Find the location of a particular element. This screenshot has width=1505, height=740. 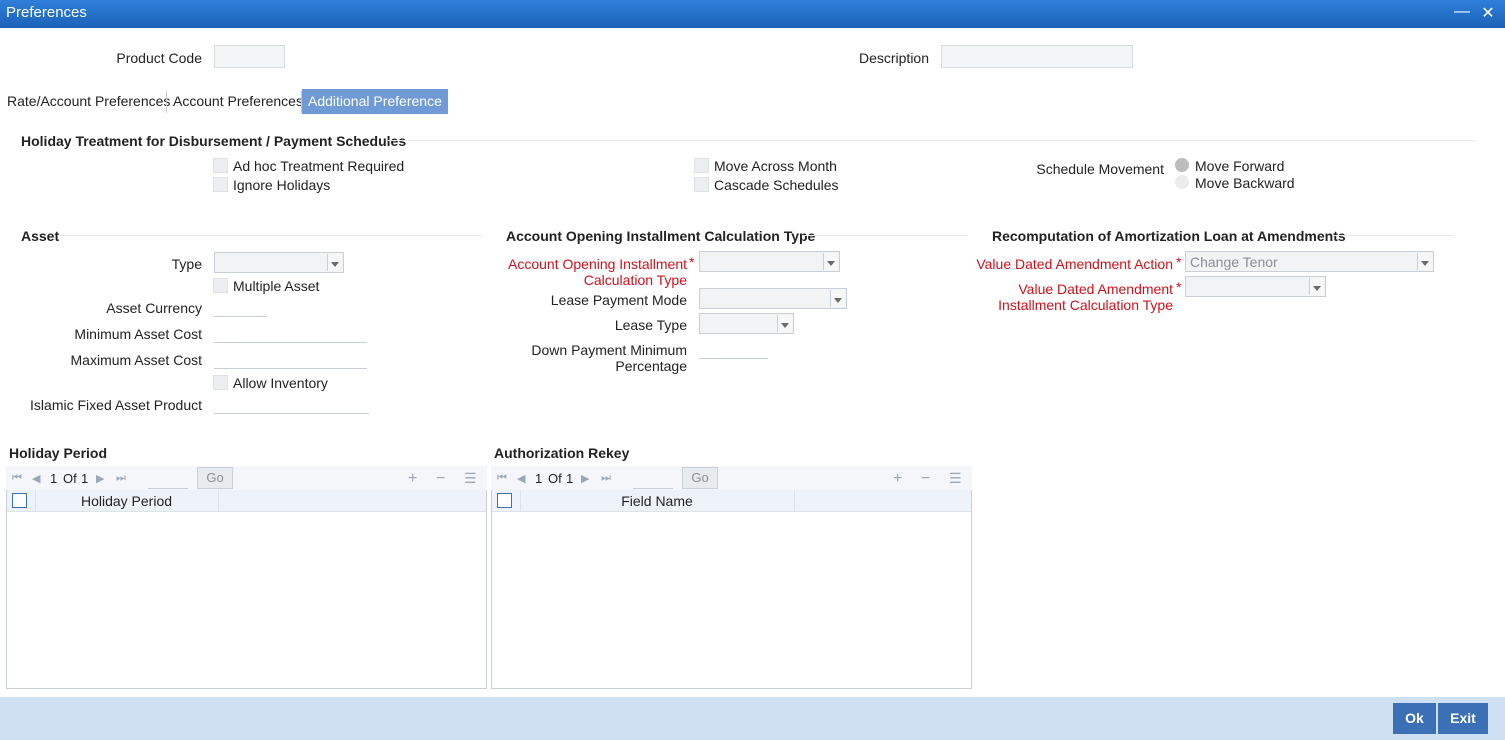

tab-rate-account-preferences: Rate/Account Preferences is located at coordinates (88, 101).